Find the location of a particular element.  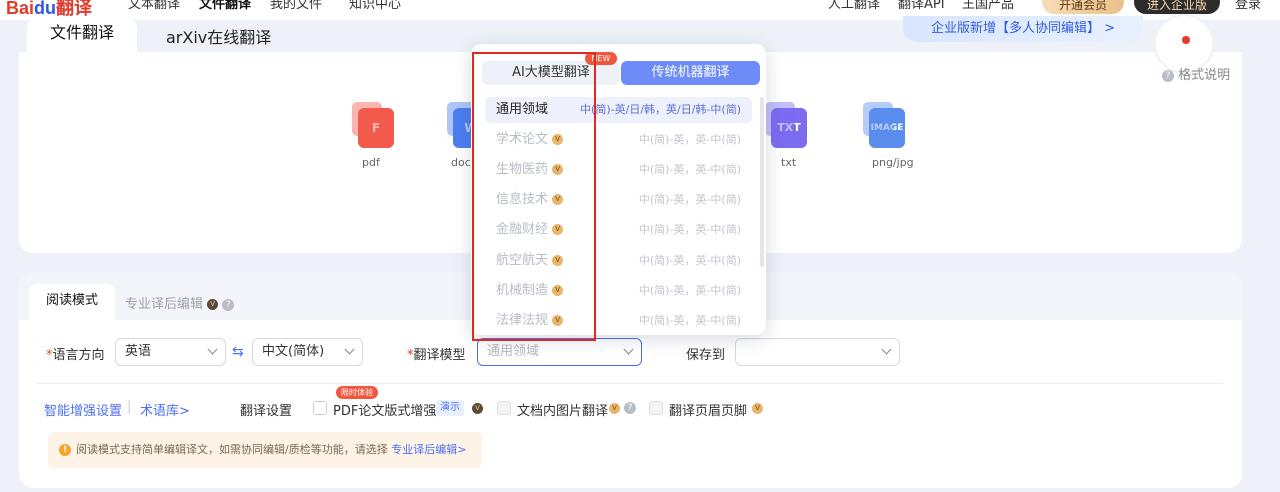

nav-api: 翻译API is located at coordinates (921, 6).